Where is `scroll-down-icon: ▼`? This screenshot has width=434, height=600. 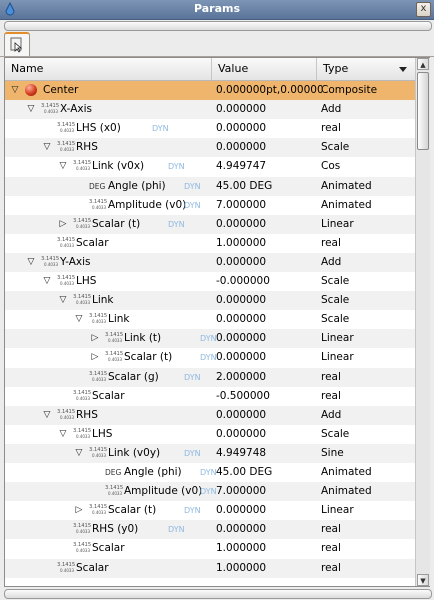
scroll-down-icon: ▼ is located at coordinates (423, 580).